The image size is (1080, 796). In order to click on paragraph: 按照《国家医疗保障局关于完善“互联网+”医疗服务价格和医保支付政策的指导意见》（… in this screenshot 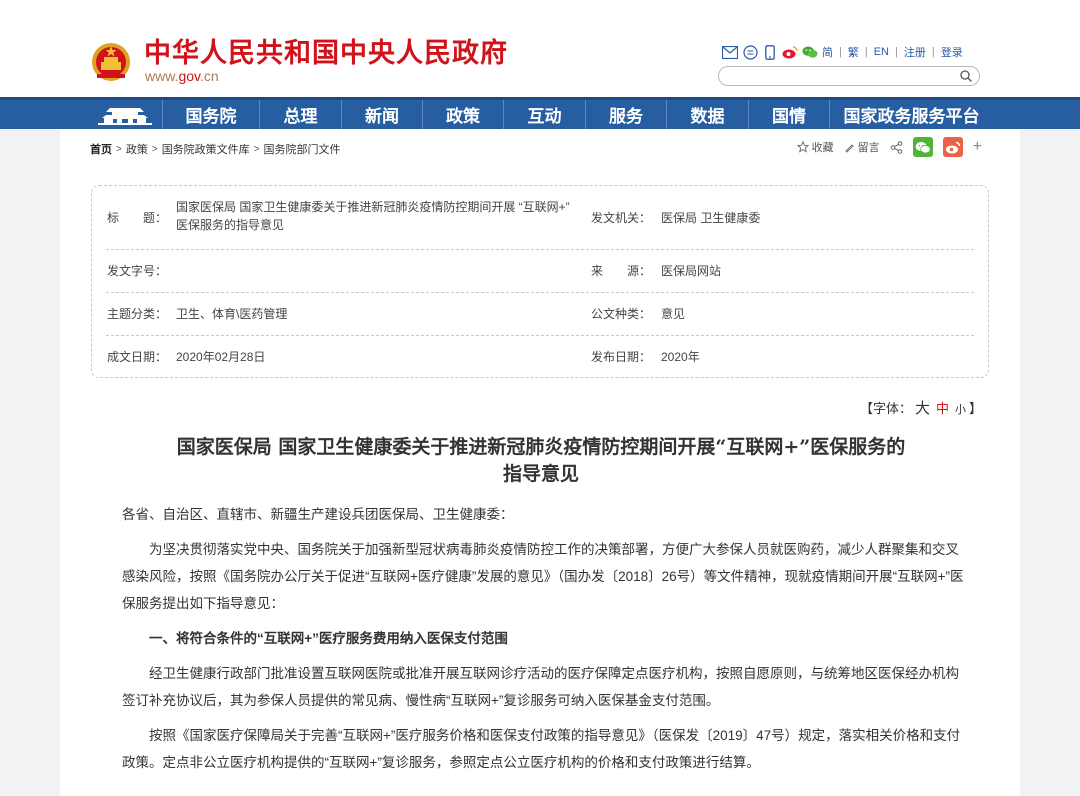, I will do `click(541, 749)`.